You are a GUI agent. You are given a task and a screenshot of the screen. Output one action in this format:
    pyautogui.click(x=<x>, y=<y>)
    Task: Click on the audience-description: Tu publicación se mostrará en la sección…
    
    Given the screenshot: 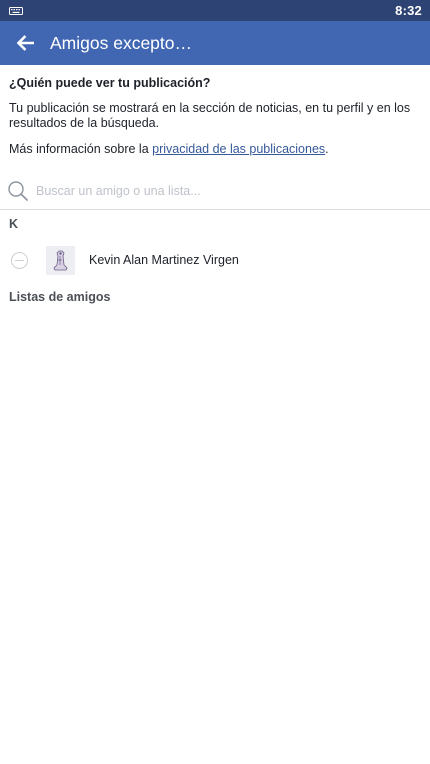 What is the action you would take?
    pyautogui.click(x=210, y=115)
    